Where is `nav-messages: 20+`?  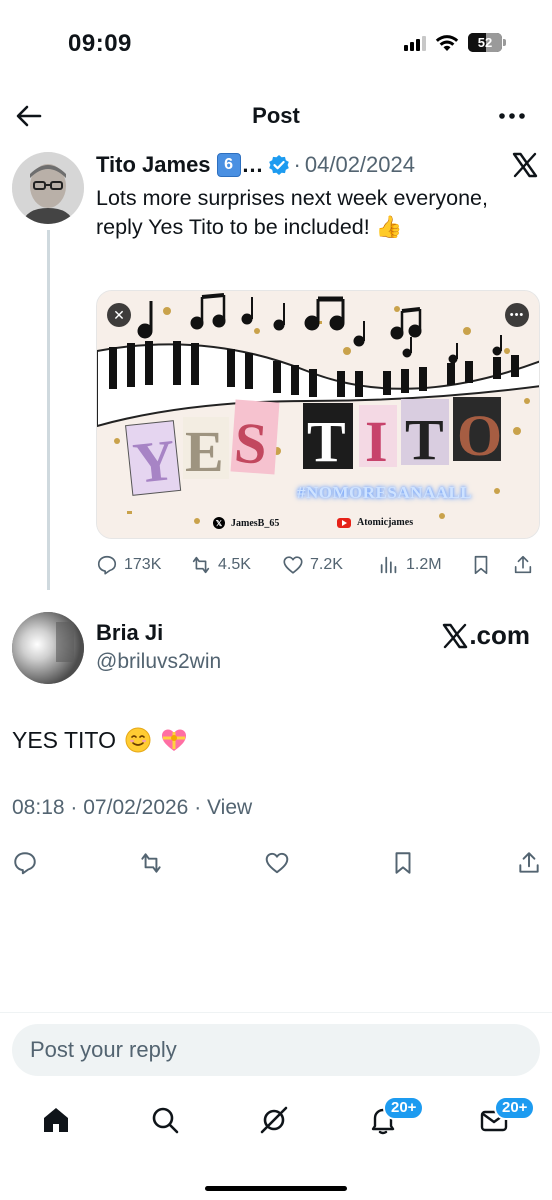
nav-messages: 20+ is located at coordinates (505, 1118).